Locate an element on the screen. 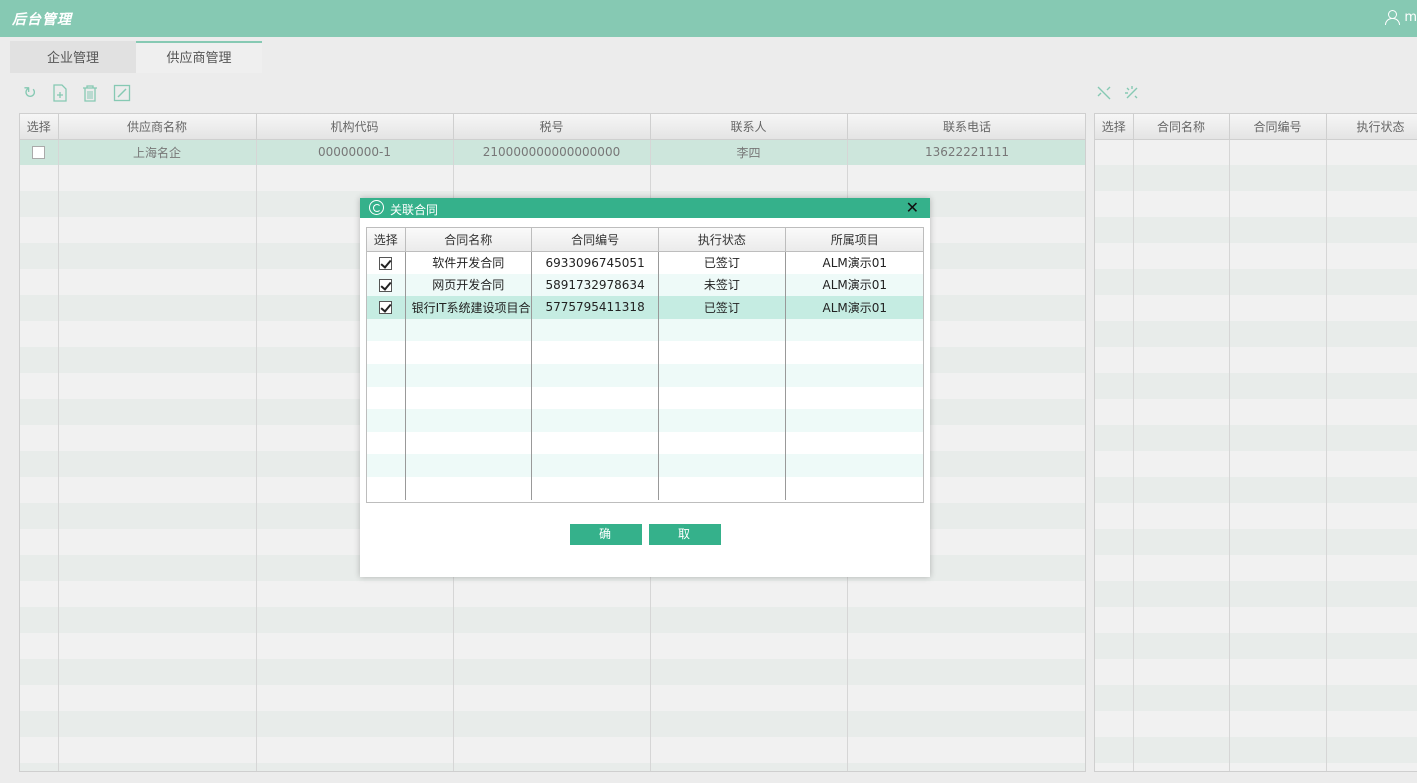 This screenshot has height=783, width=1417. app-logo-icon is located at coordinates (376, 207).